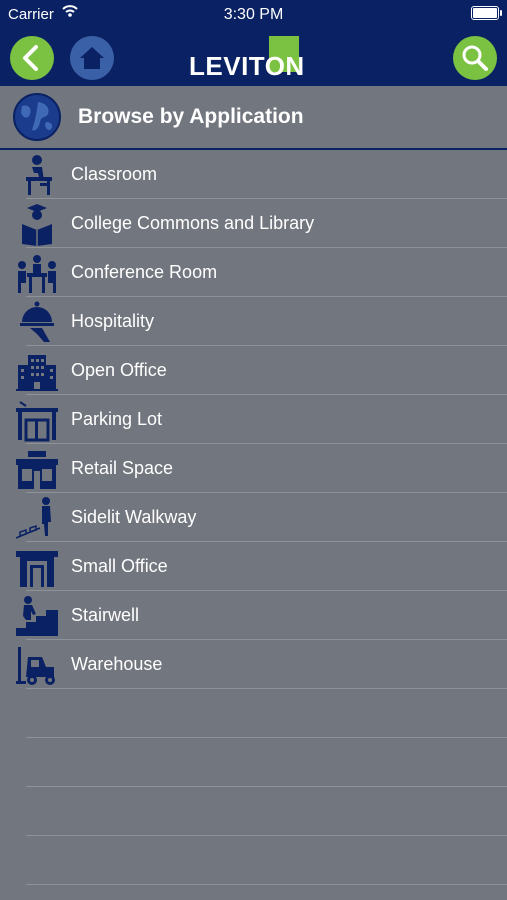 The height and width of the screenshot is (900, 507). I want to click on status-bar: Carrier 3:30 PM, so click(253, 14).